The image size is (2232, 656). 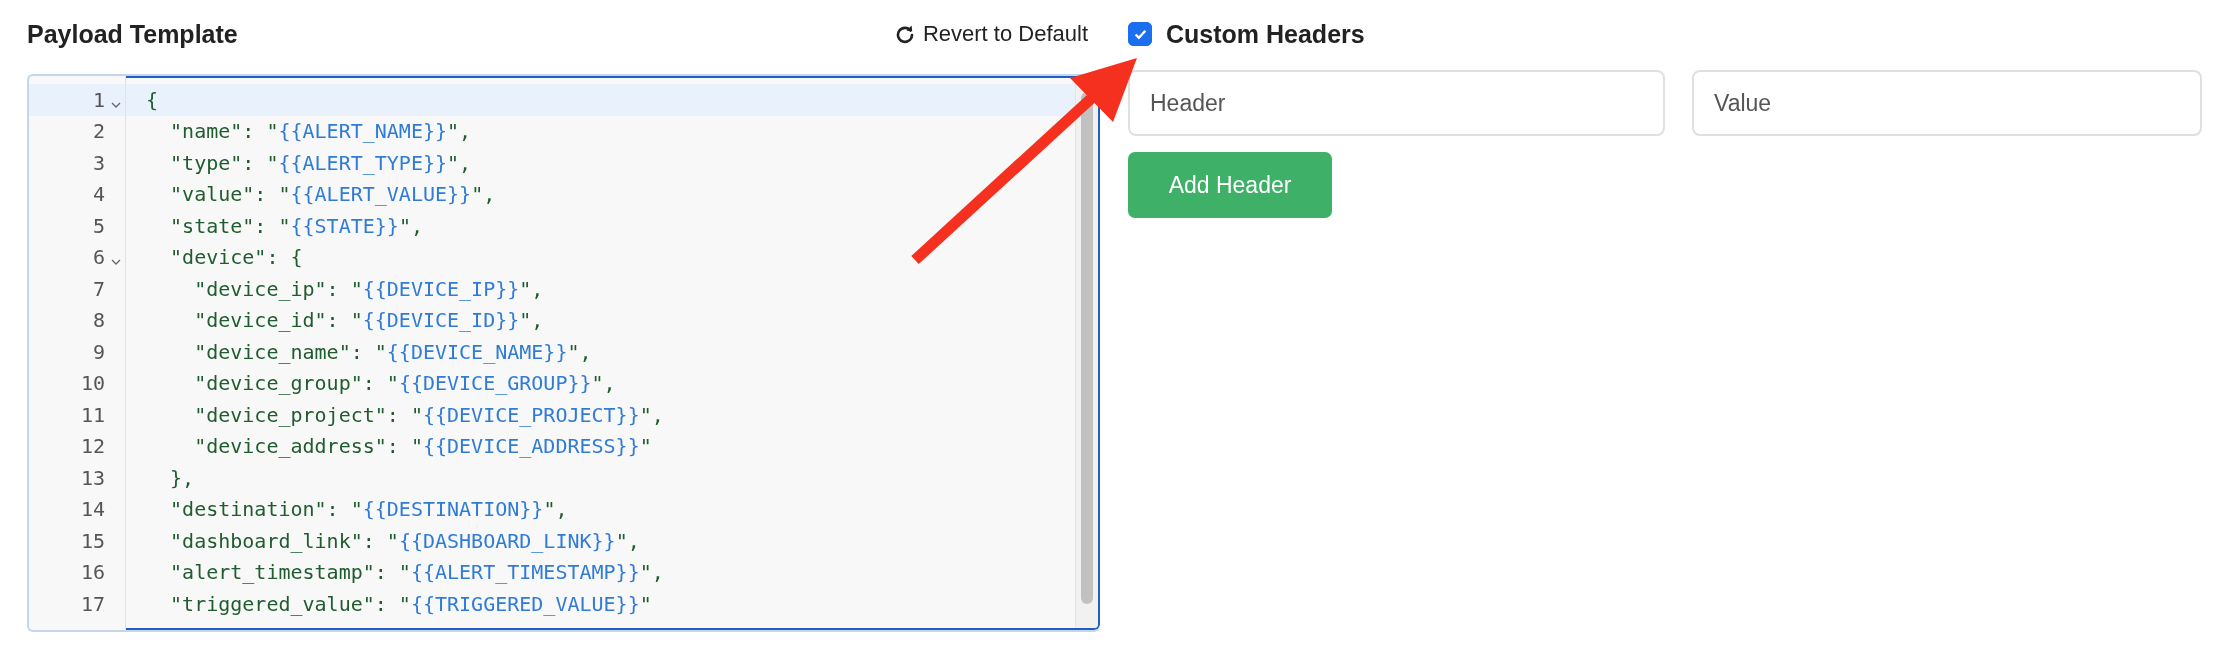 What do you see at coordinates (132, 34) in the screenshot?
I see `section-title: Payload Template` at bounding box center [132, 34].